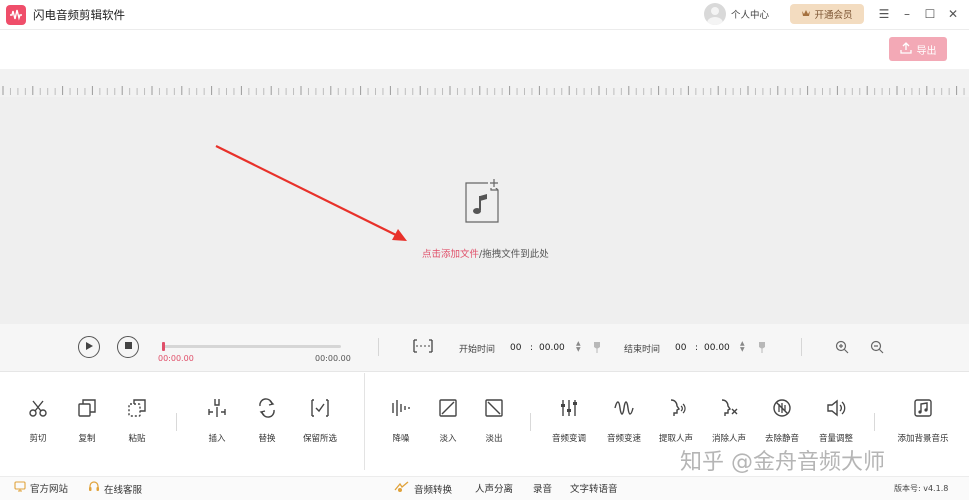 The height and width of the screenshot is (500, 969). I want to click on avatar, so click(715, 14).